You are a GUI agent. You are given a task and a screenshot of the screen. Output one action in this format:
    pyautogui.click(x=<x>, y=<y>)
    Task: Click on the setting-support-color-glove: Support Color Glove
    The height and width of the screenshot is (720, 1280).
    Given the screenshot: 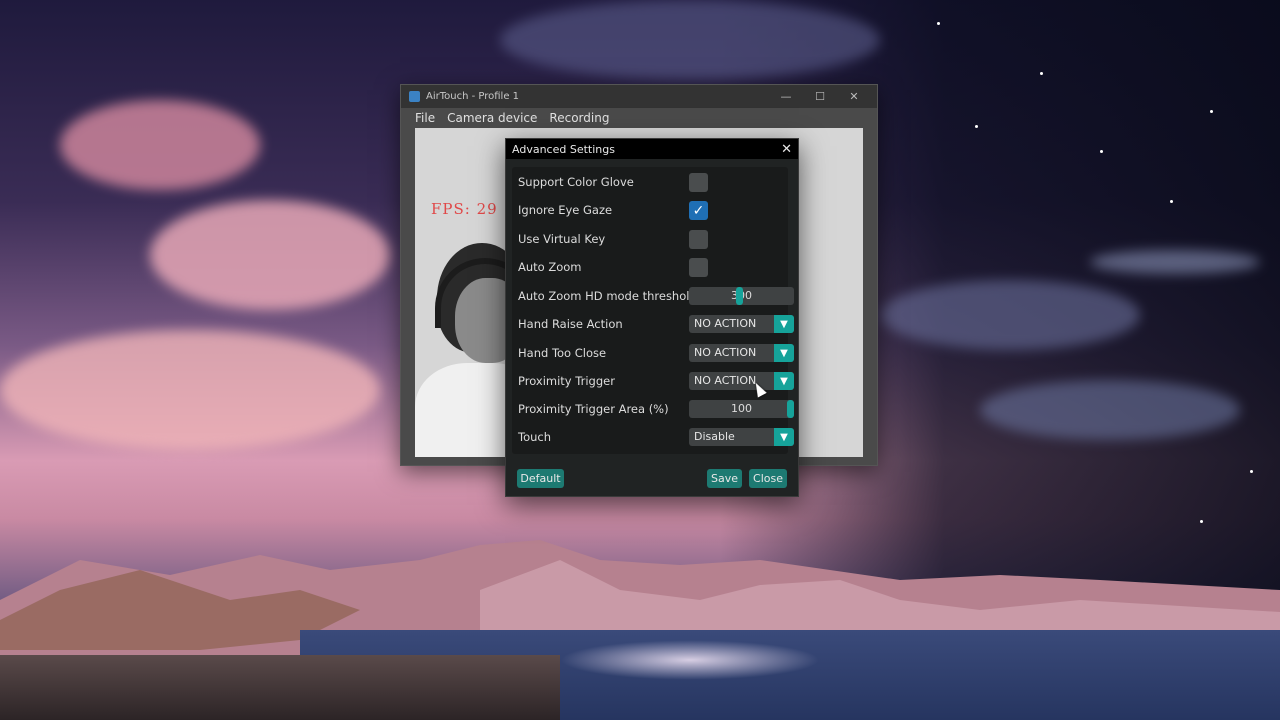 What is the action you would take?
    pyautogui.click(x=653, y=182)
    